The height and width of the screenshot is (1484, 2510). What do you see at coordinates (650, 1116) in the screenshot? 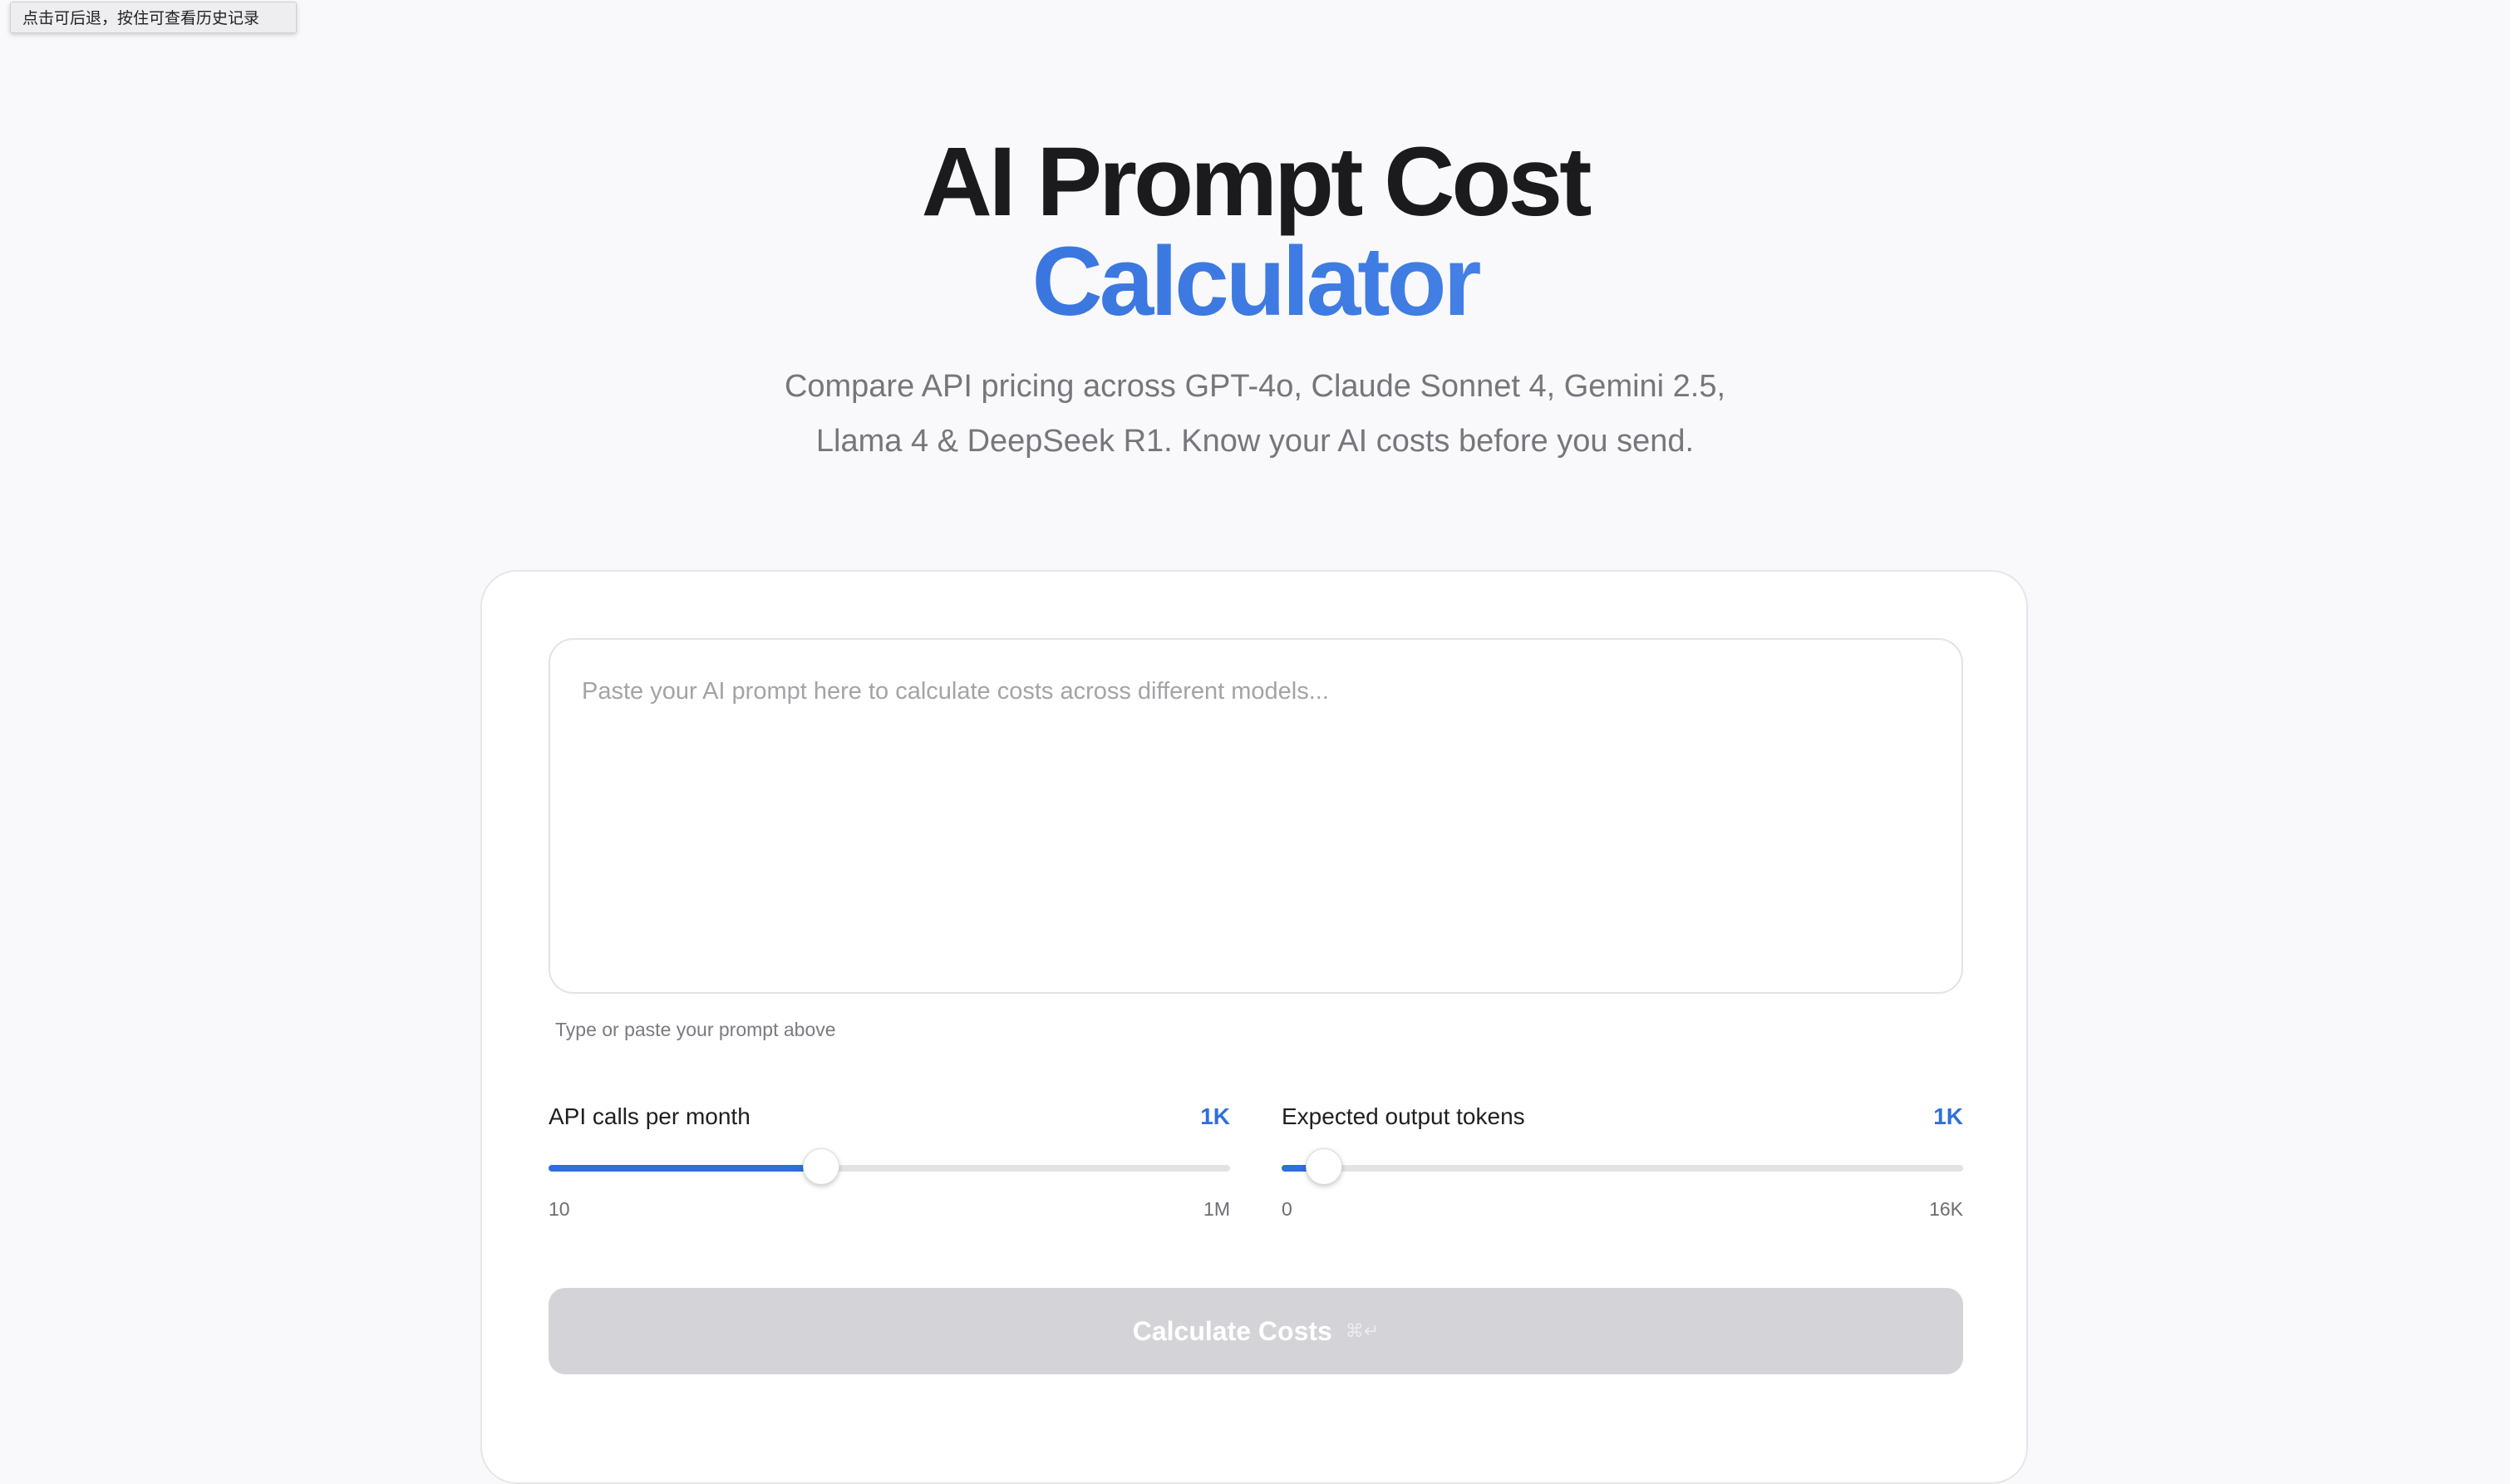
I see `api-calls-label: API calls per month` at bounding box center [650, 1116].